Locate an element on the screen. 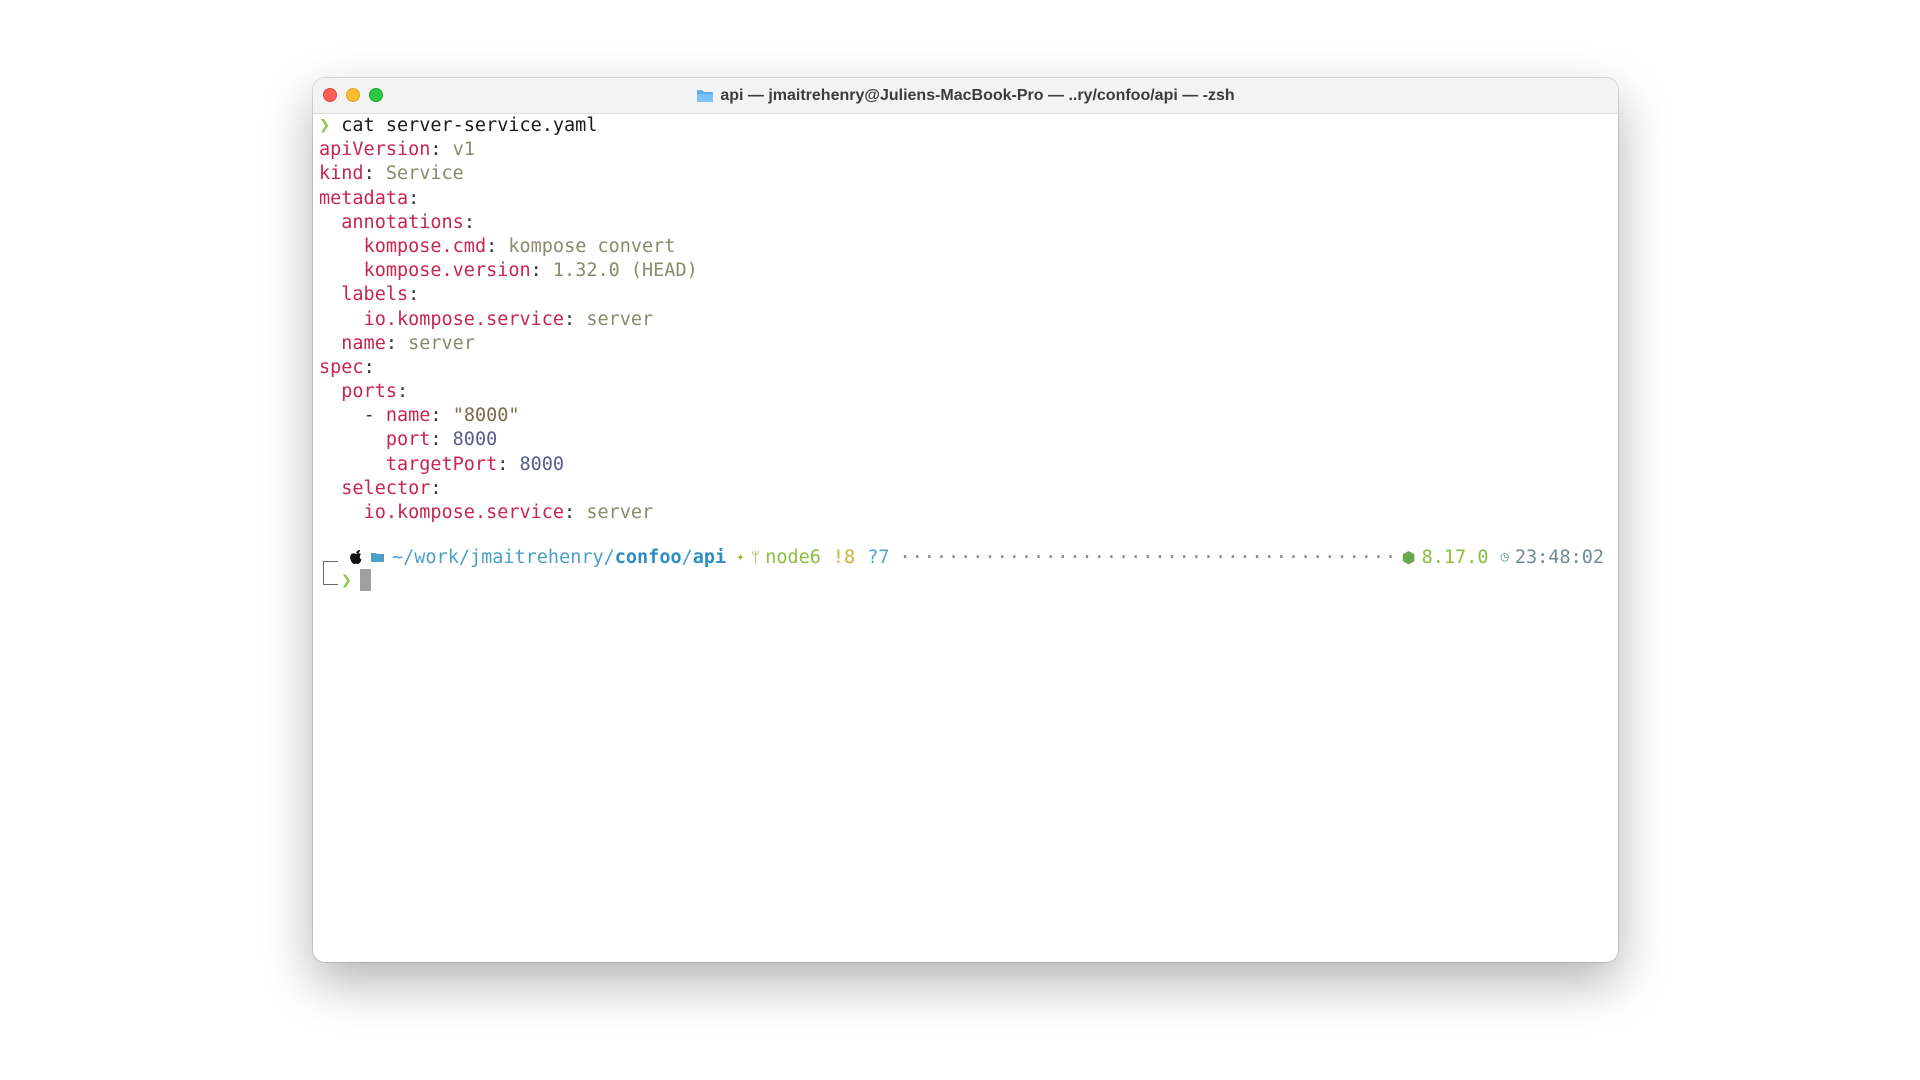 This screenshot has height=1080, width=1920. git-icon: ✦ is located at coordinates (740, 557).